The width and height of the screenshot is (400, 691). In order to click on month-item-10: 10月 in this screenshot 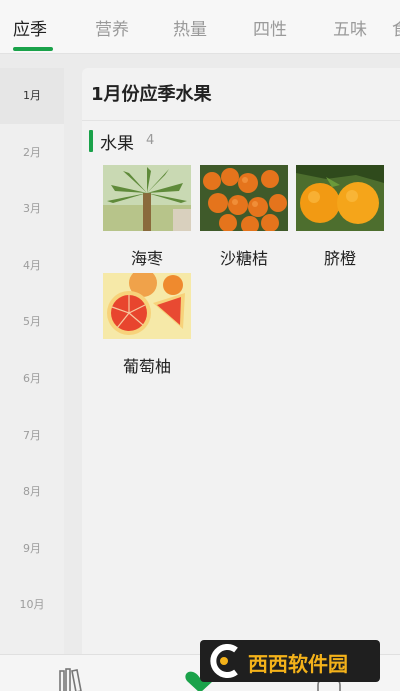, I will do `click(32, 605)`.